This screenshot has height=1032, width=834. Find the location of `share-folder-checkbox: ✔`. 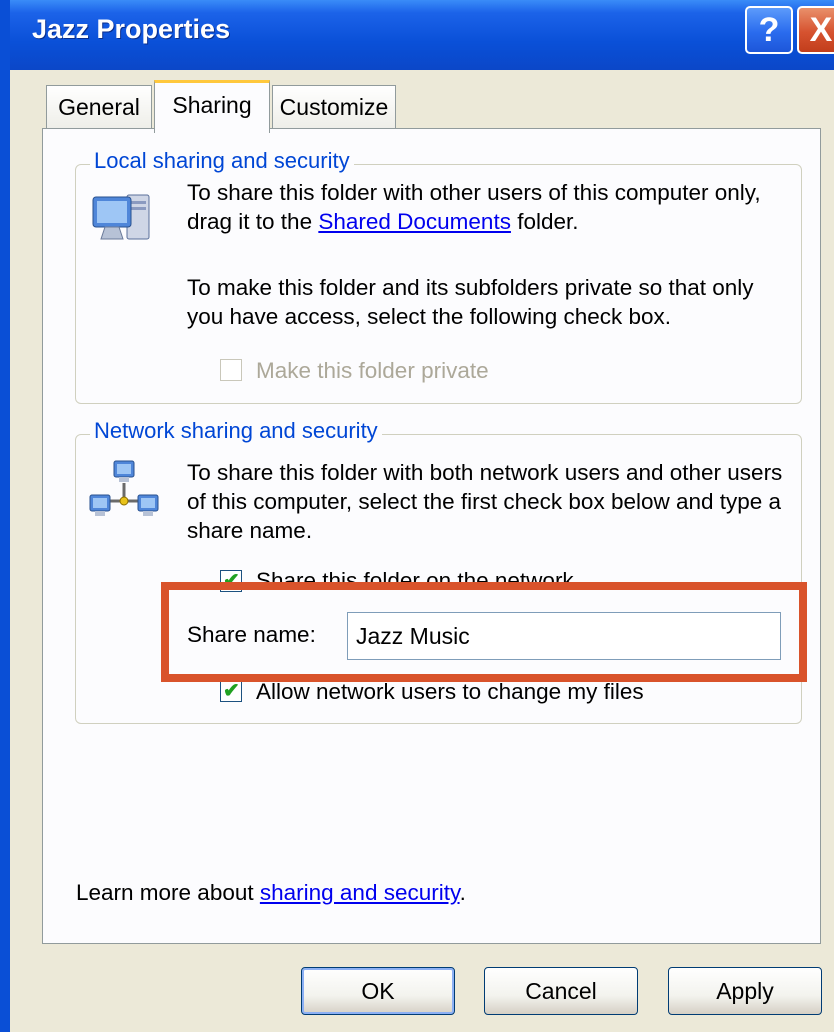

share-folder-checkbox: ✔ is located at coordinates (231, 581).